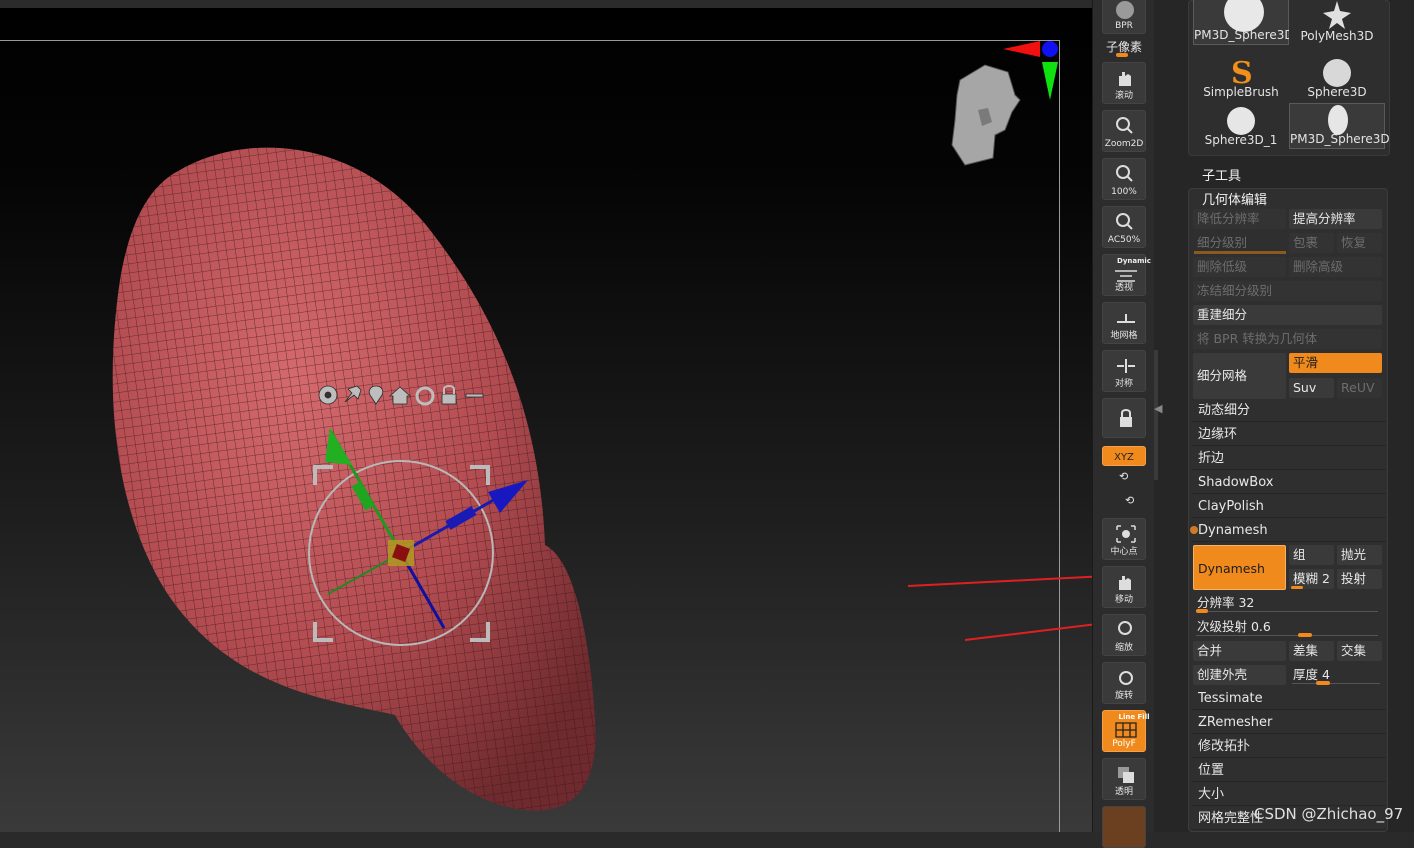 Image resolution: width=1414 pixels, height=848 pixels. I want to click on watermark: CSDN @Zhichao_97, so click(1329, 814).